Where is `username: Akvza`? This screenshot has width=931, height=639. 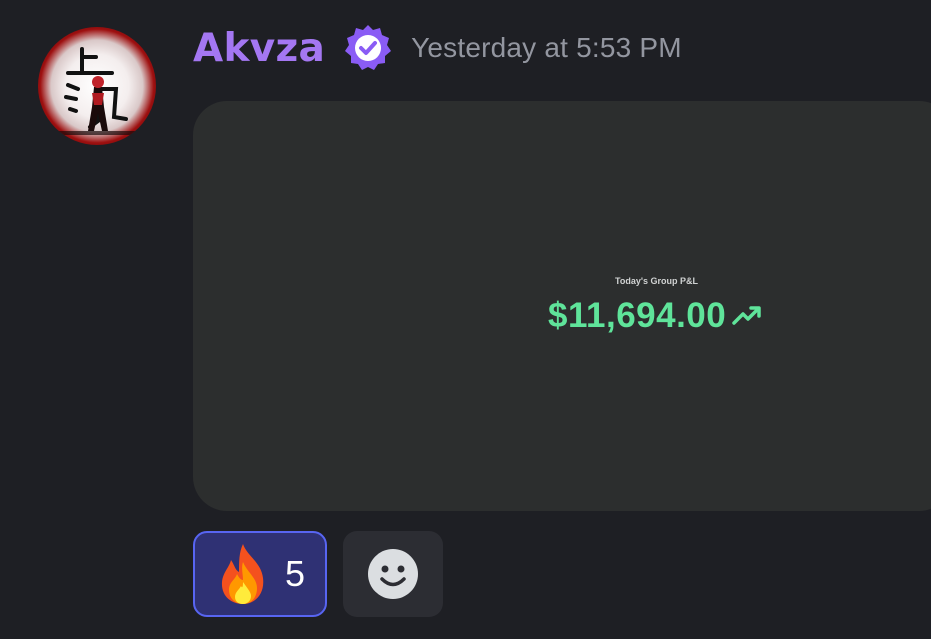
username: Akvza is located at coordinates (259, 48).